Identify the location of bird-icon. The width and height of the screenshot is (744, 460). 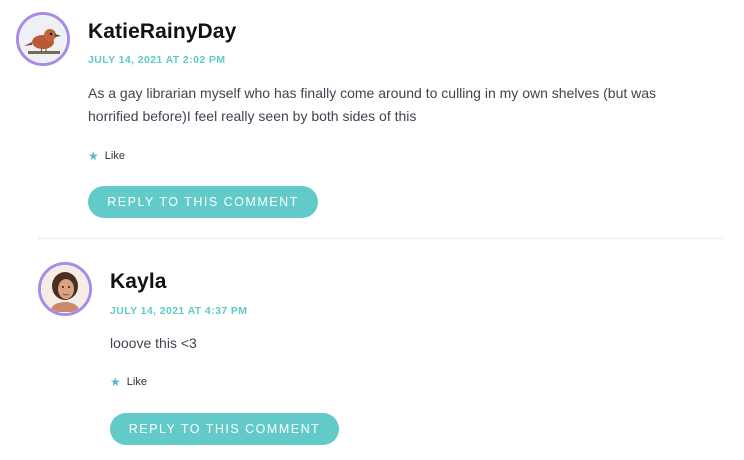
(43, 39).